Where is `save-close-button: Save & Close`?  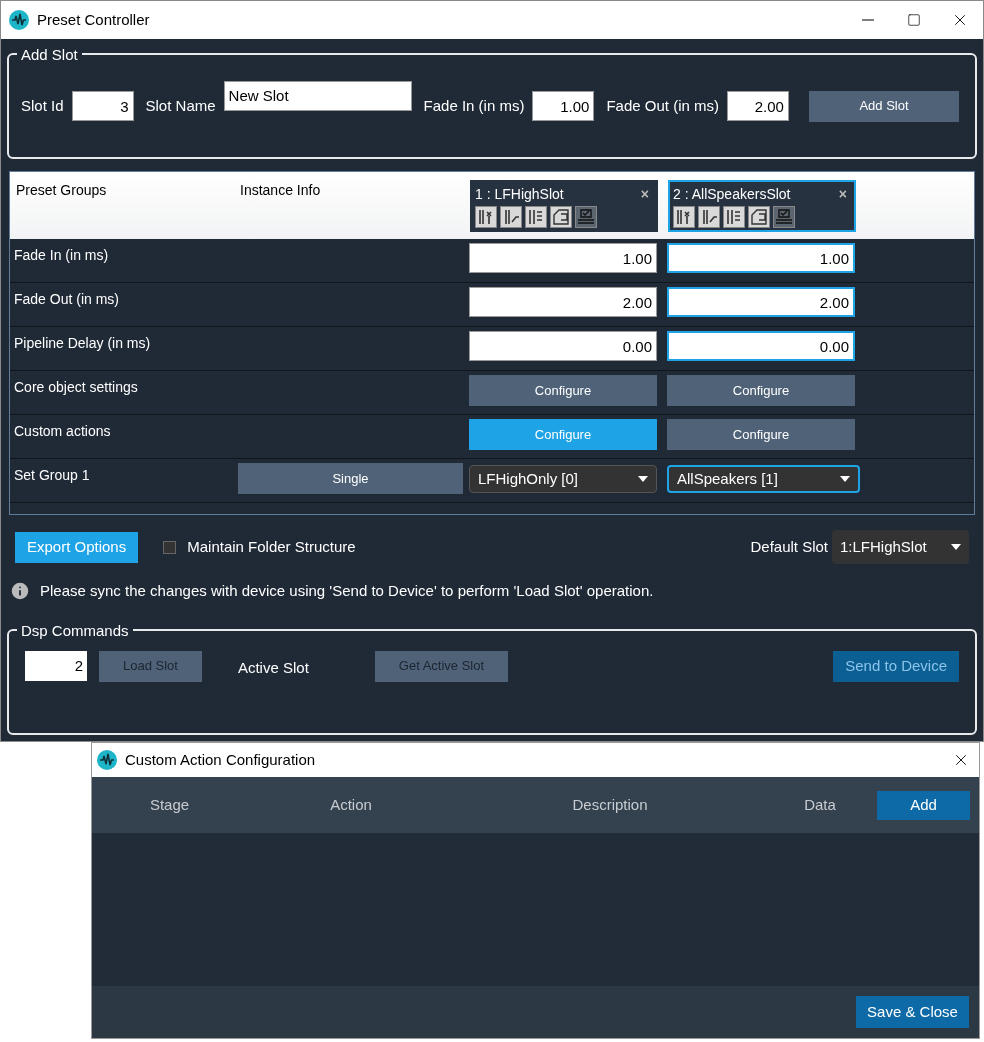
save-close-button: Save & Close is located at coordinates (912, 1012).